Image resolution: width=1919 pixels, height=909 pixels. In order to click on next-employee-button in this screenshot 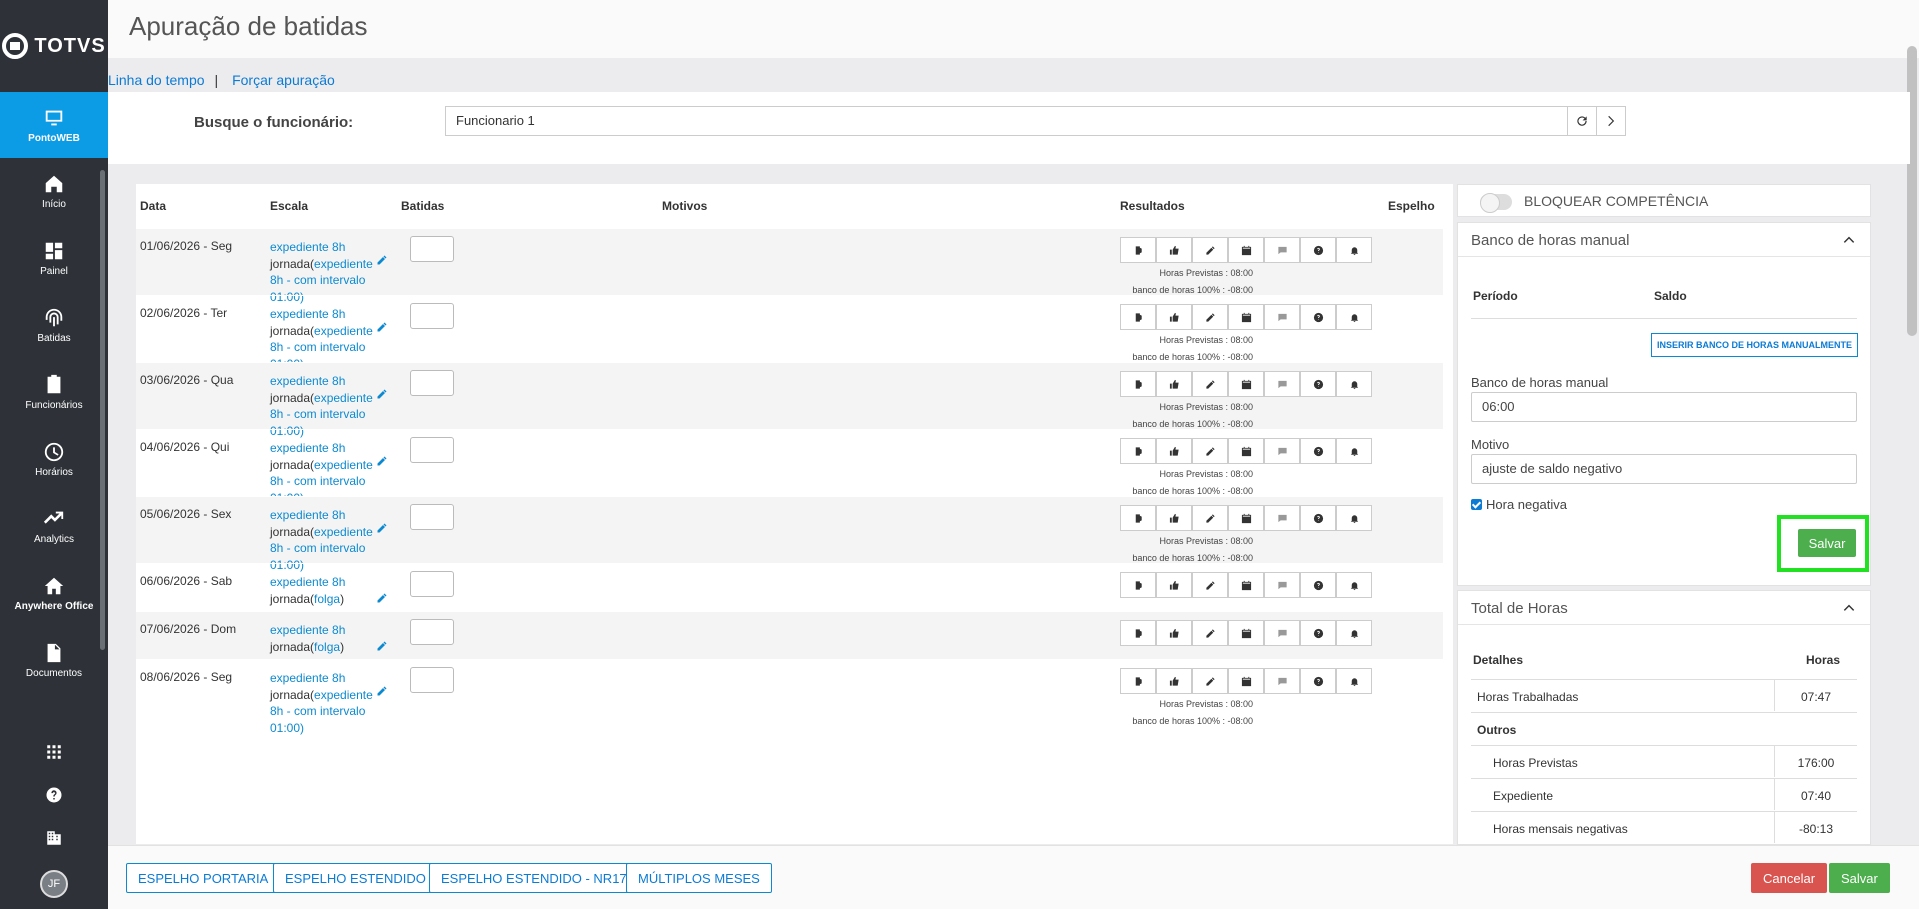, I will do `click(1611, 121)`.